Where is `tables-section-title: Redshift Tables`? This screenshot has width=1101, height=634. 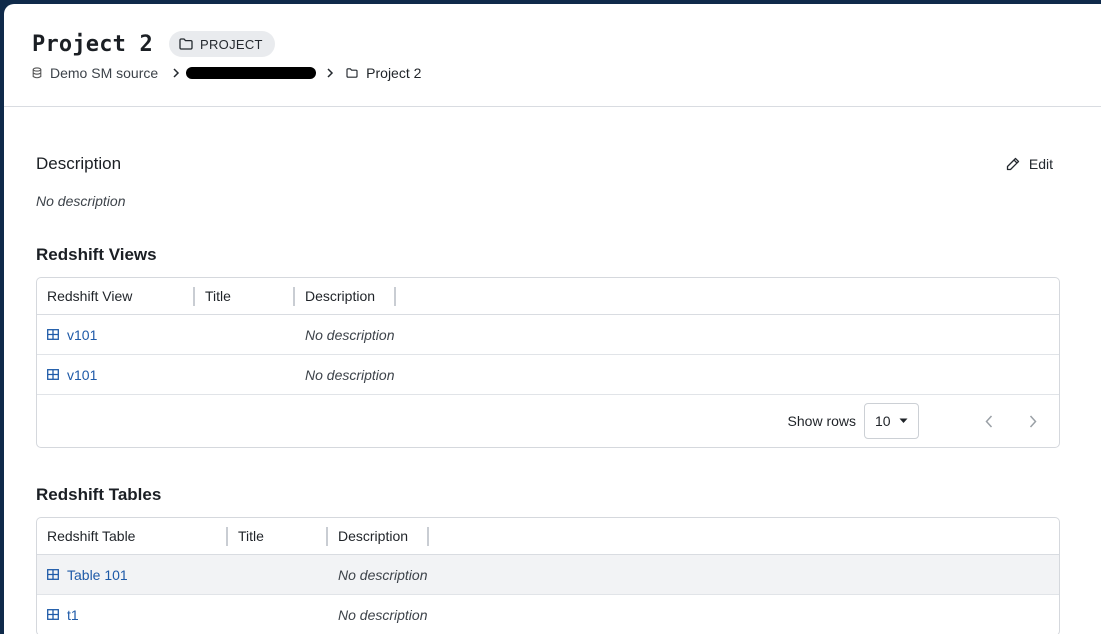 tables-section-title: Redshift Tables is located at coordinates (99, 494).